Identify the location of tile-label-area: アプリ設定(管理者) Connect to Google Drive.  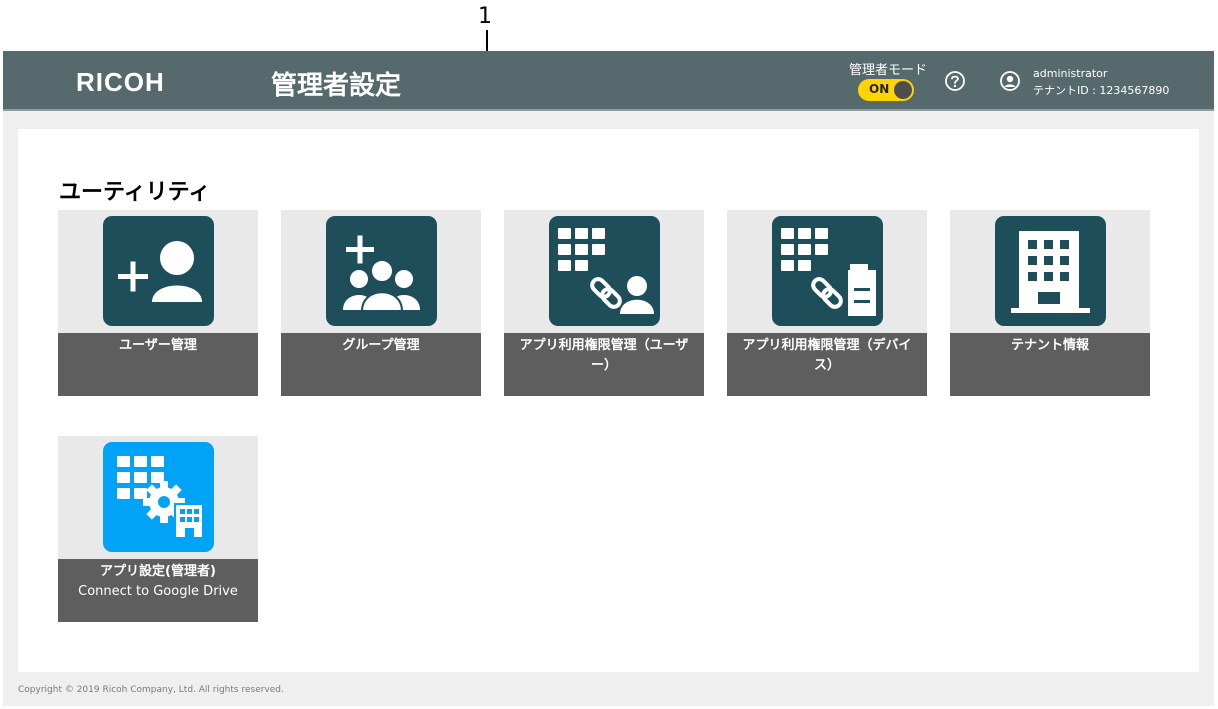
(158, 590).